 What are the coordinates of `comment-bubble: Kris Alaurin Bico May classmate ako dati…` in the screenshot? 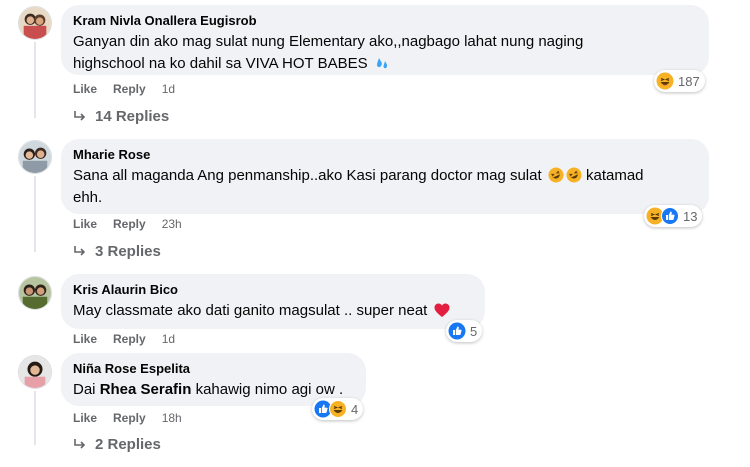 It's located at (273, 301).